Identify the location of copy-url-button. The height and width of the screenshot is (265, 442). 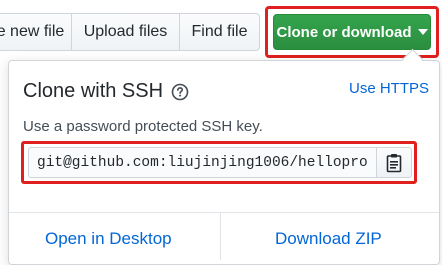
(394, 162).